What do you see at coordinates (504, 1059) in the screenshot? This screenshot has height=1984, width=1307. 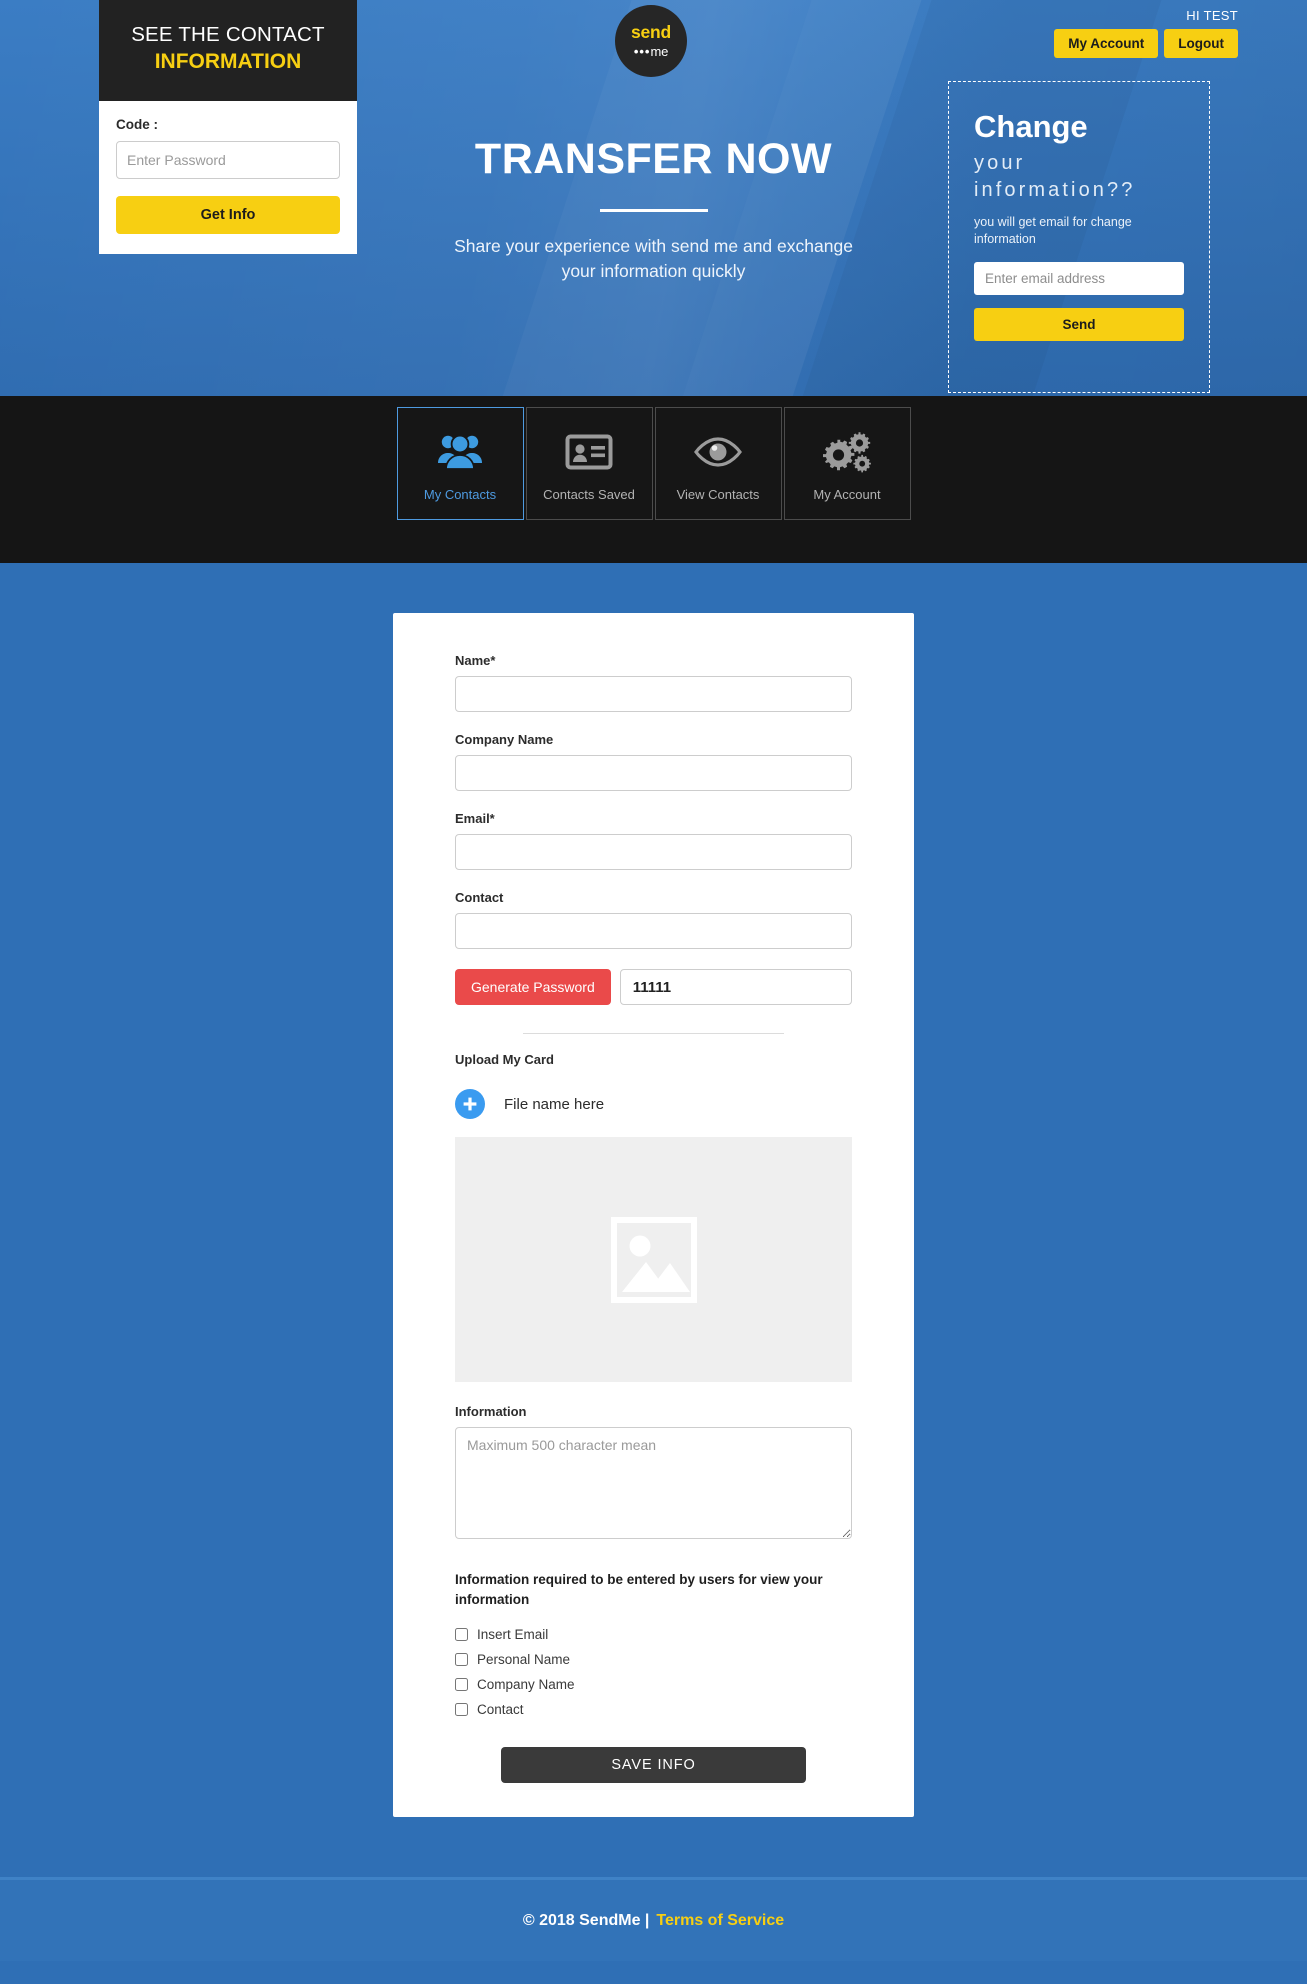 I see `upload-section-title: Upload My Card` at bounding box center [504, 1059].